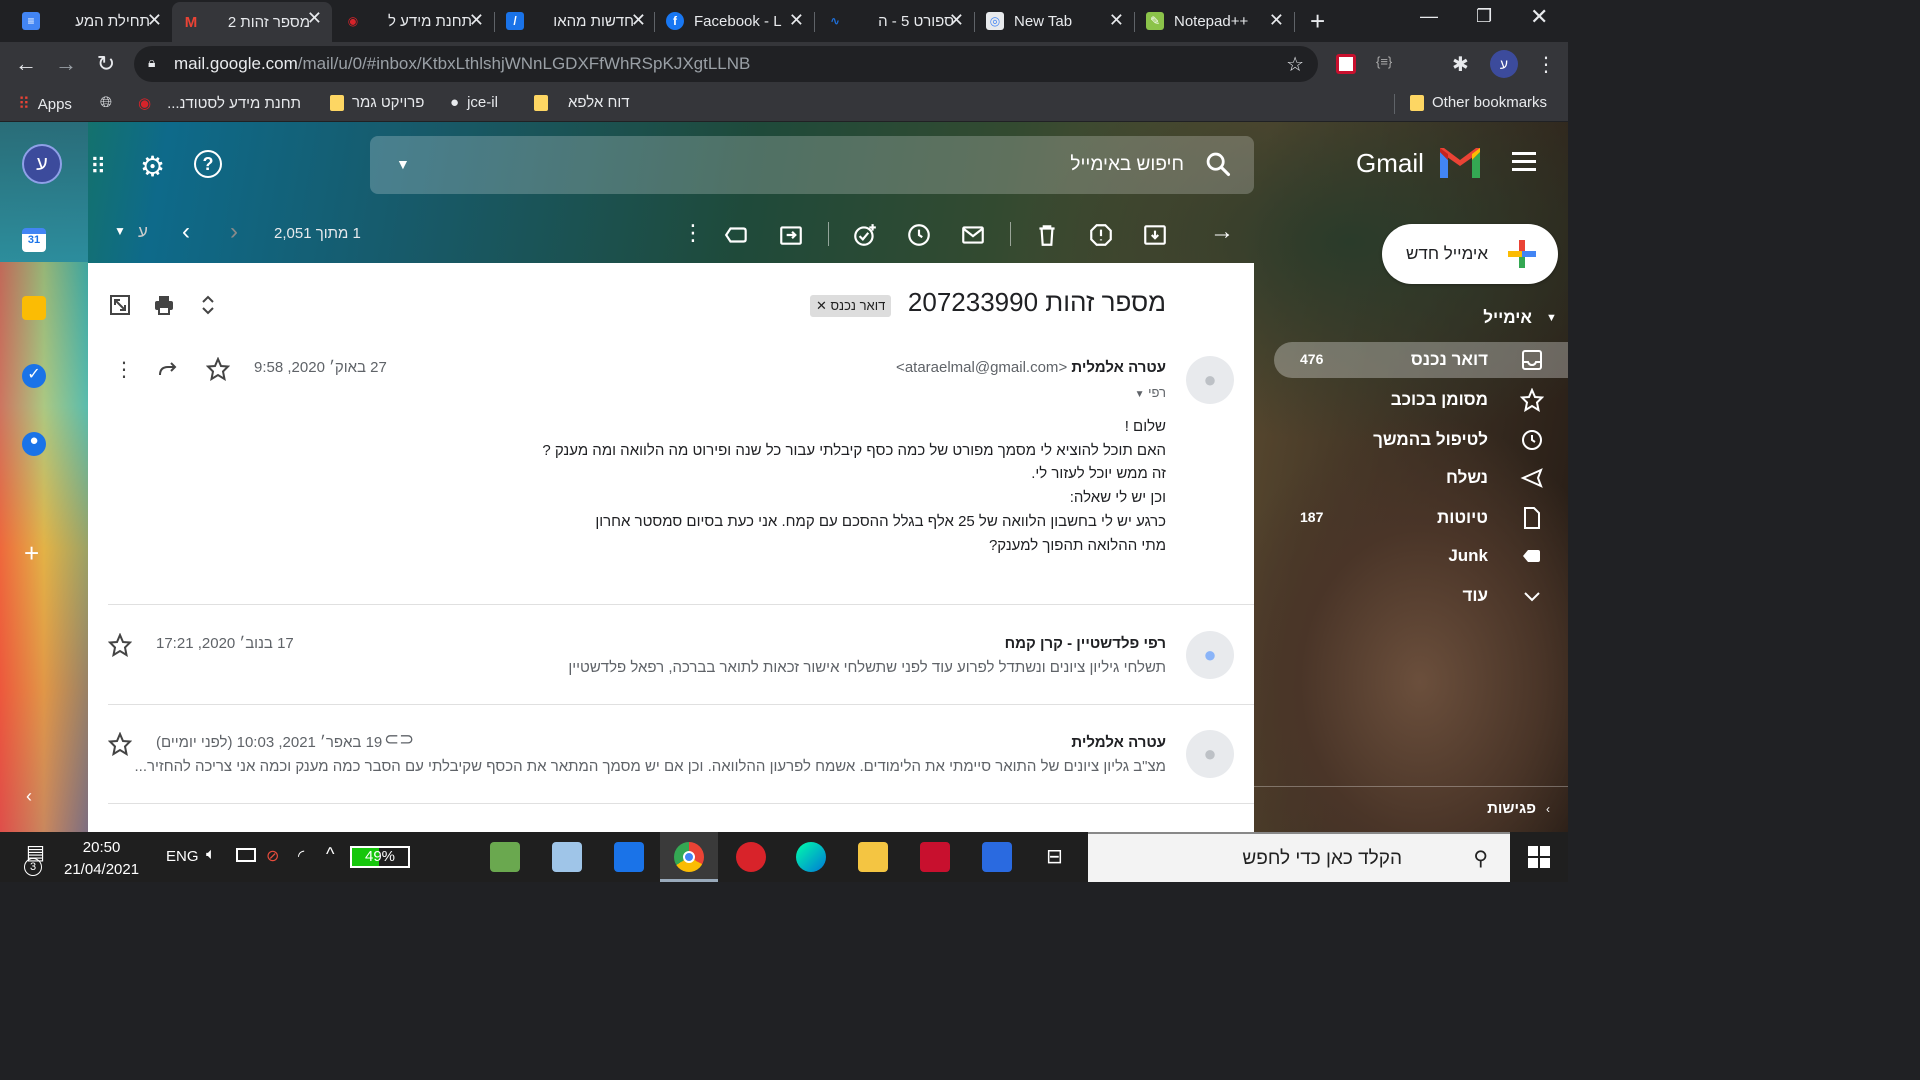 This screenshot has width=1920, height=1080. What do you see at coordinates (34, 376) in the screenshot?
I see `tasks-icon: ✓` at bounding box center [34, 376].